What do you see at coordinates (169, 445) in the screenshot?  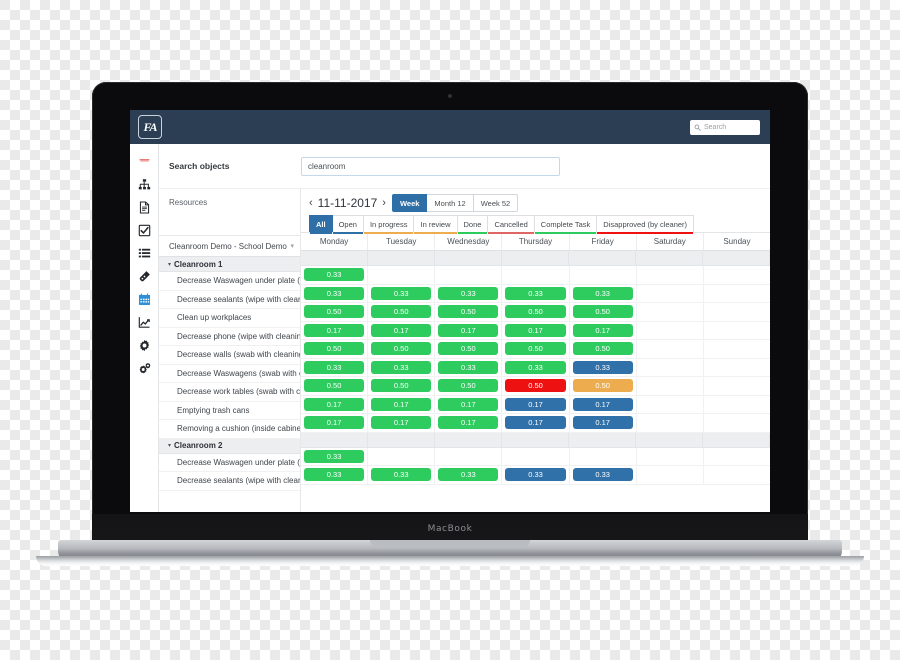 I see `collapse-triangle-icon: ▾` at bounding box center [169, 445].